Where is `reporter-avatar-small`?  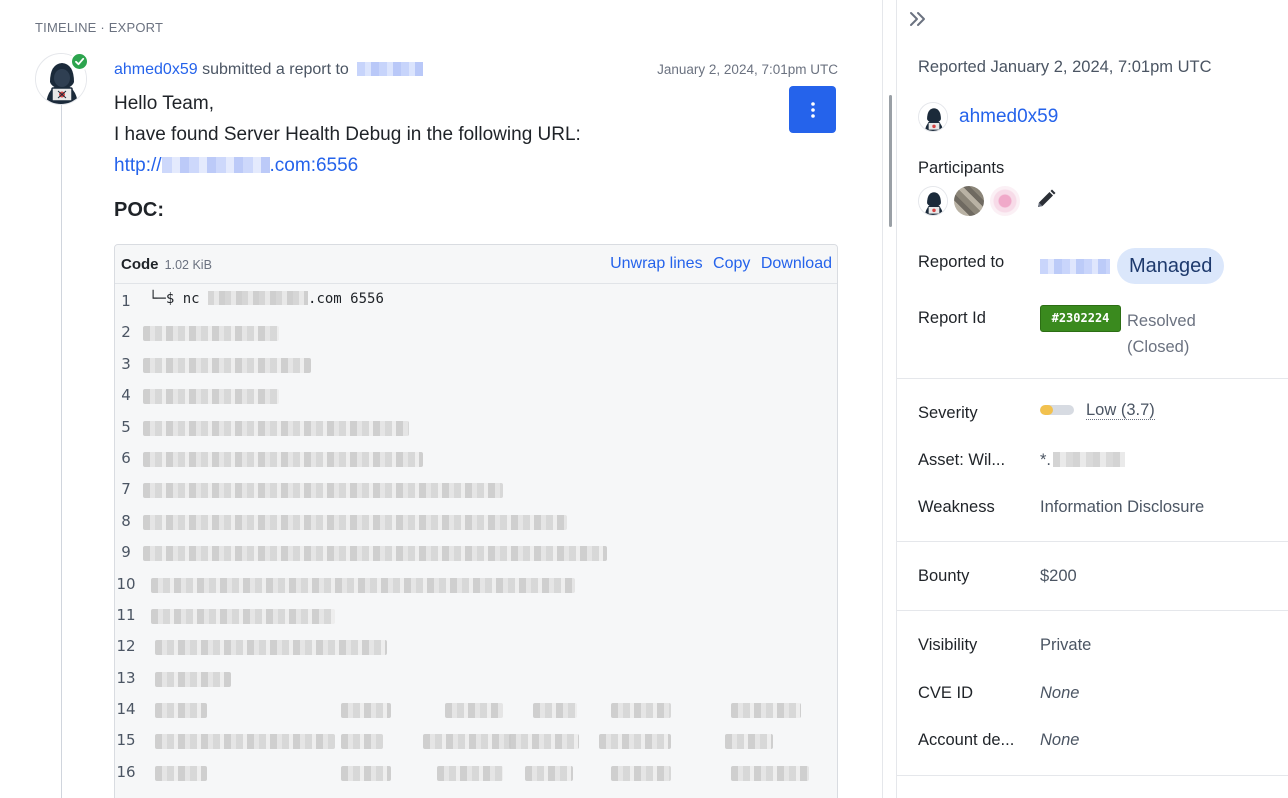 reporter-avatar-small is located at coordinates (933, 117).